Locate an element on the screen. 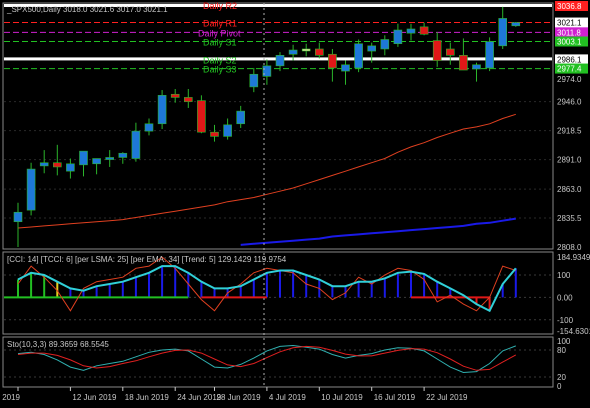  time-label: 10 Jul 2019 is located at coordinates (342, 397).